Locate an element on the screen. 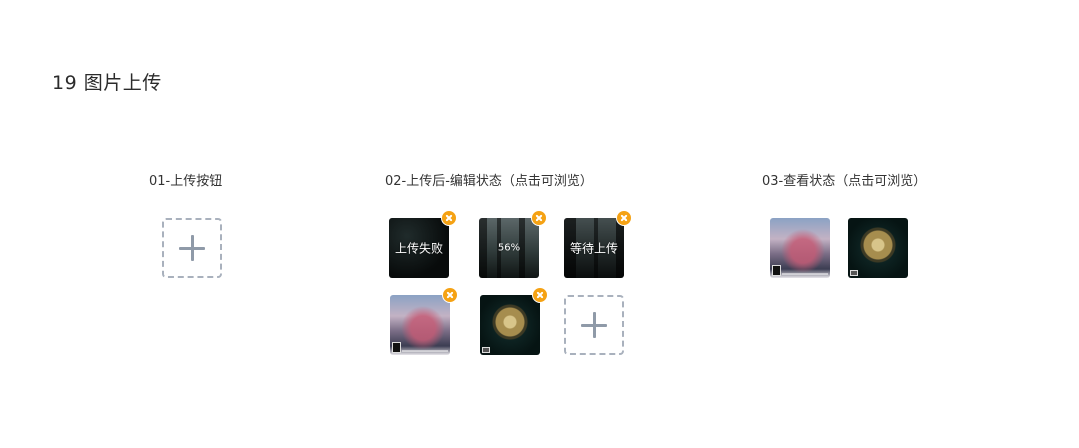 This screenshot has width=1079, height=448. upload-progress-text: 56% is located at coordinates (509, 248).